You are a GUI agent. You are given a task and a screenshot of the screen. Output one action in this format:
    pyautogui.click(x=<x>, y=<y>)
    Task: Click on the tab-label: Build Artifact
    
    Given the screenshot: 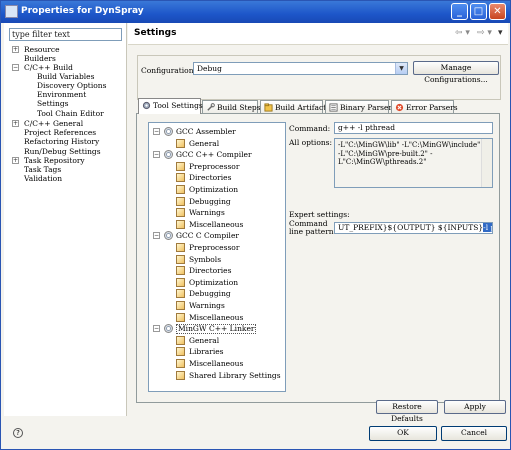 What is the action you would take?
    pyautogui.click(x=301, y=107)
    